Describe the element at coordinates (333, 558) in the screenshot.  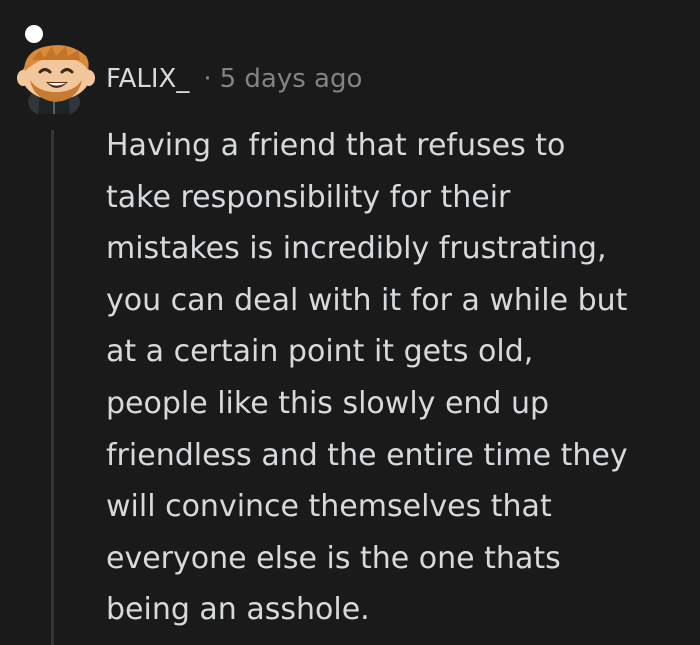
I see `comment-body-line: everyone else is the one thats` at that location.